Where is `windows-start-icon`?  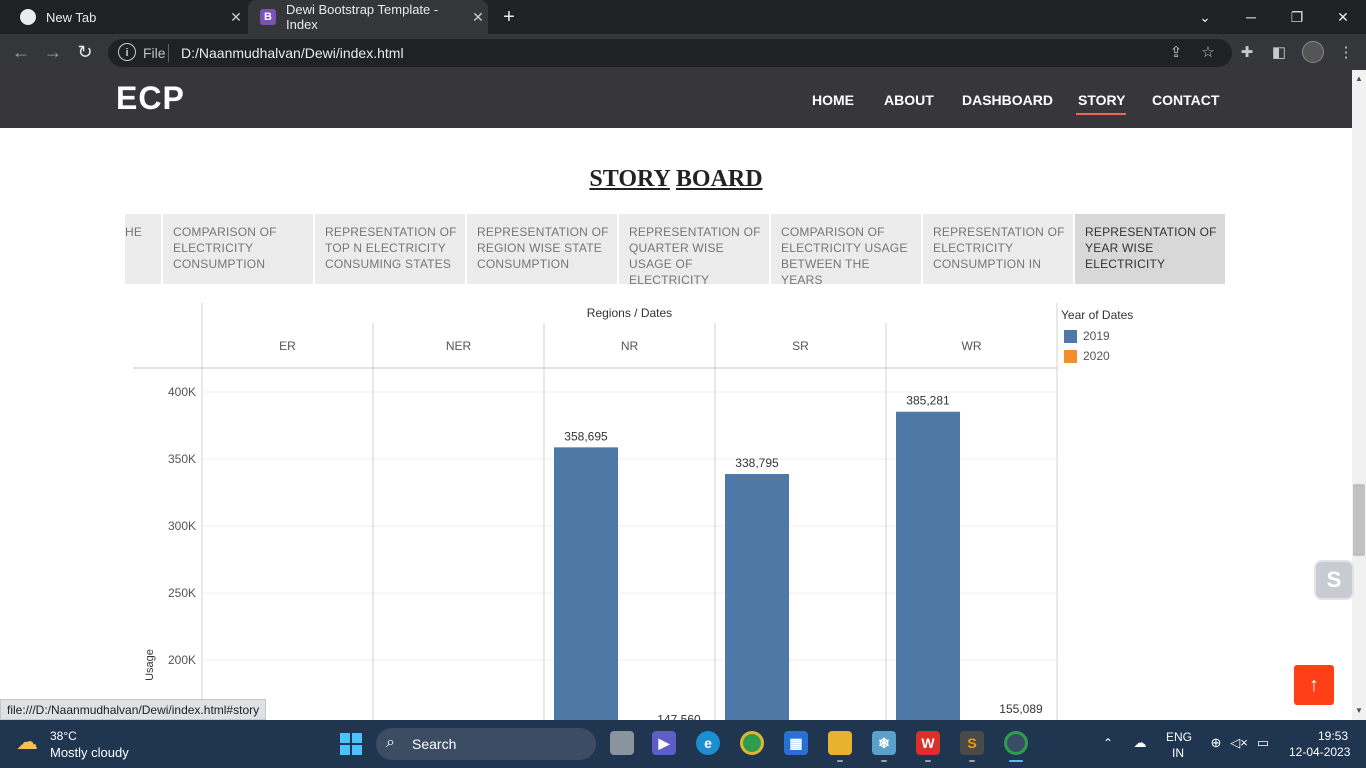
windows-start-icon is located at coordinates (351, 744).